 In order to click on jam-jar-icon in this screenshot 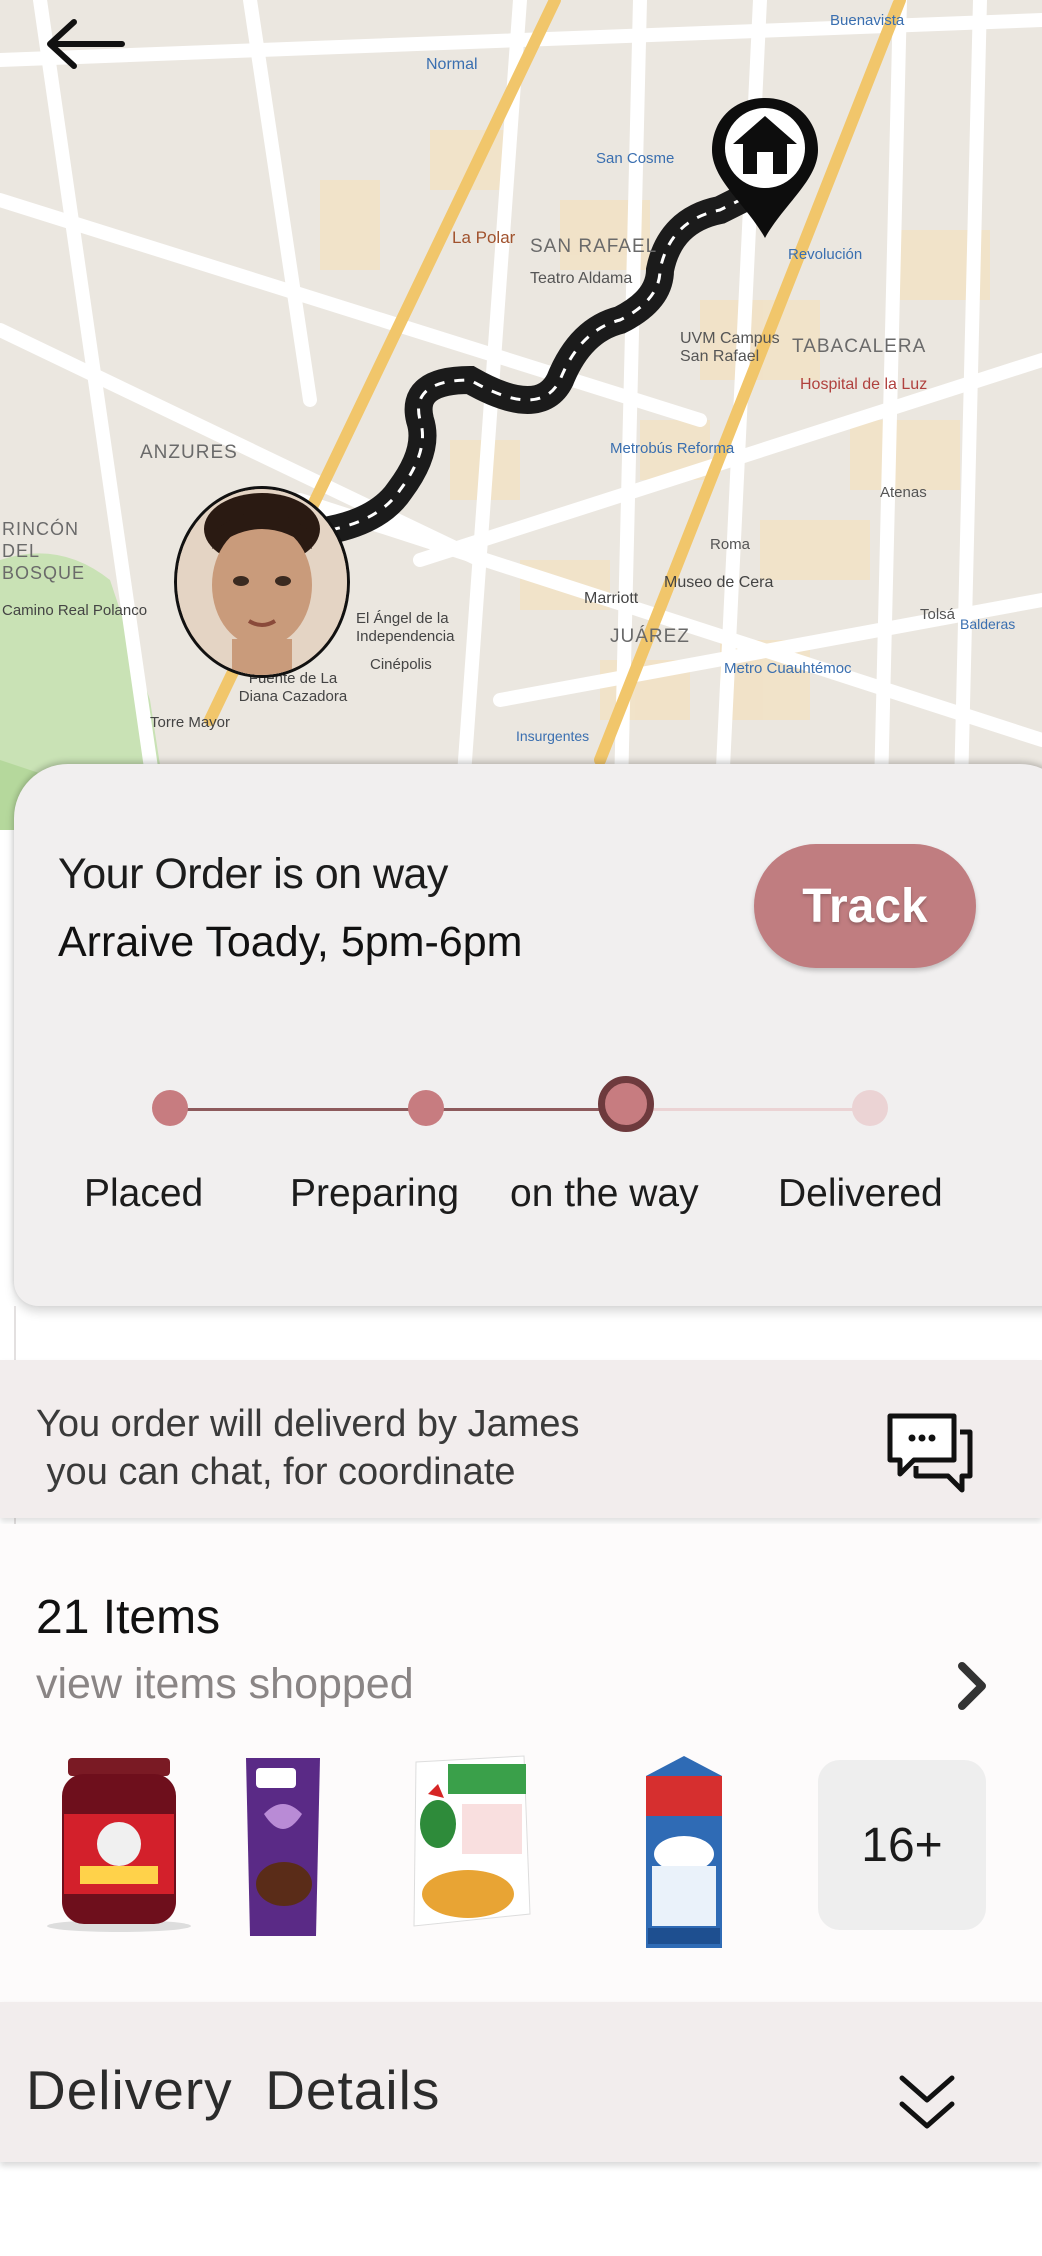, I will do `click(119, 1845)`.